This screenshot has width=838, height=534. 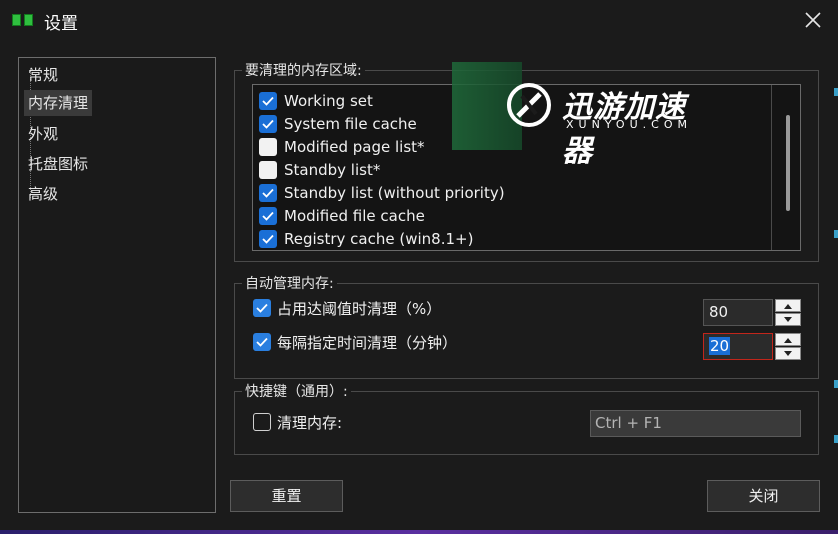 What do you see at coordinates (58, 164) in the screenshot?
I see `nav-item-tray-icon: 托盘图标` at bounding box center [58, 164].